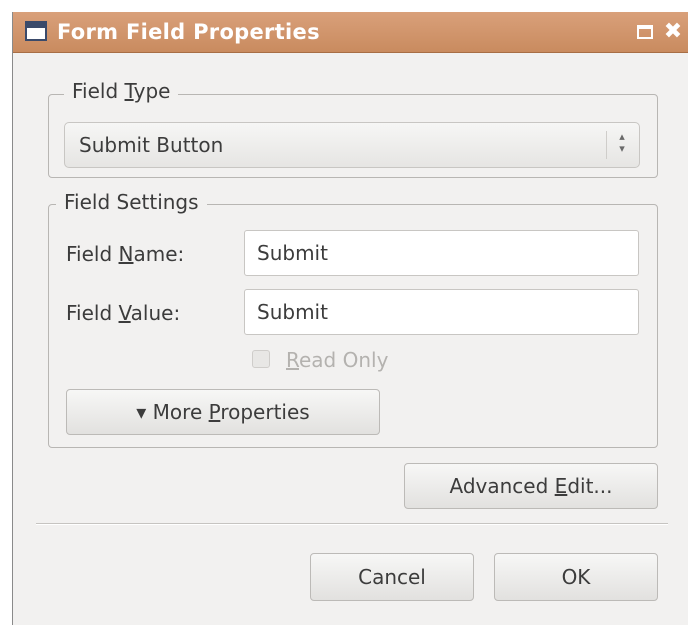  I want to click on field-name-input, so click(441, 253).